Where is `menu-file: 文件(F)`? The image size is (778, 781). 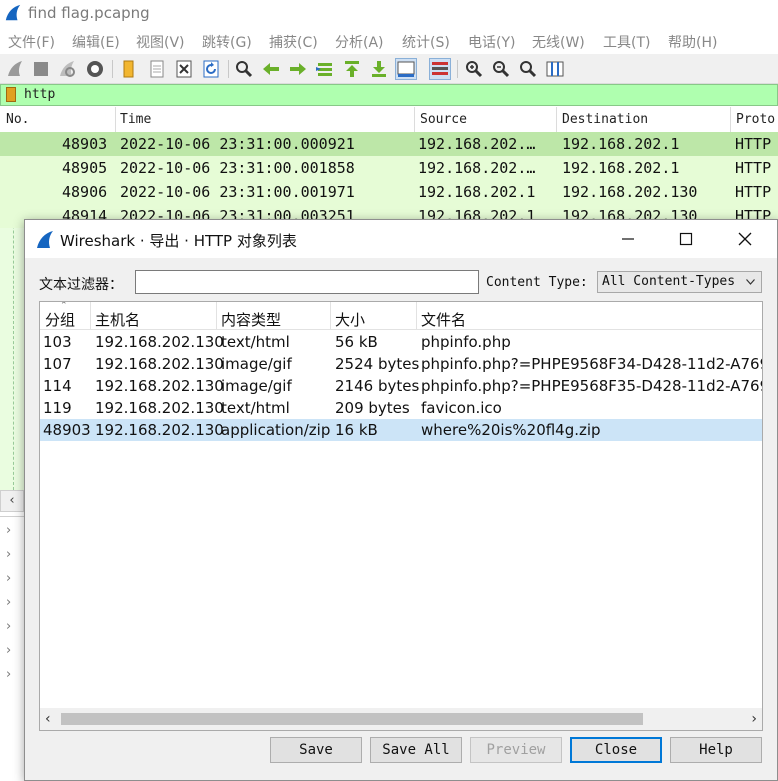 menu-file: 文件(F) is located at coordinates (31, 42).